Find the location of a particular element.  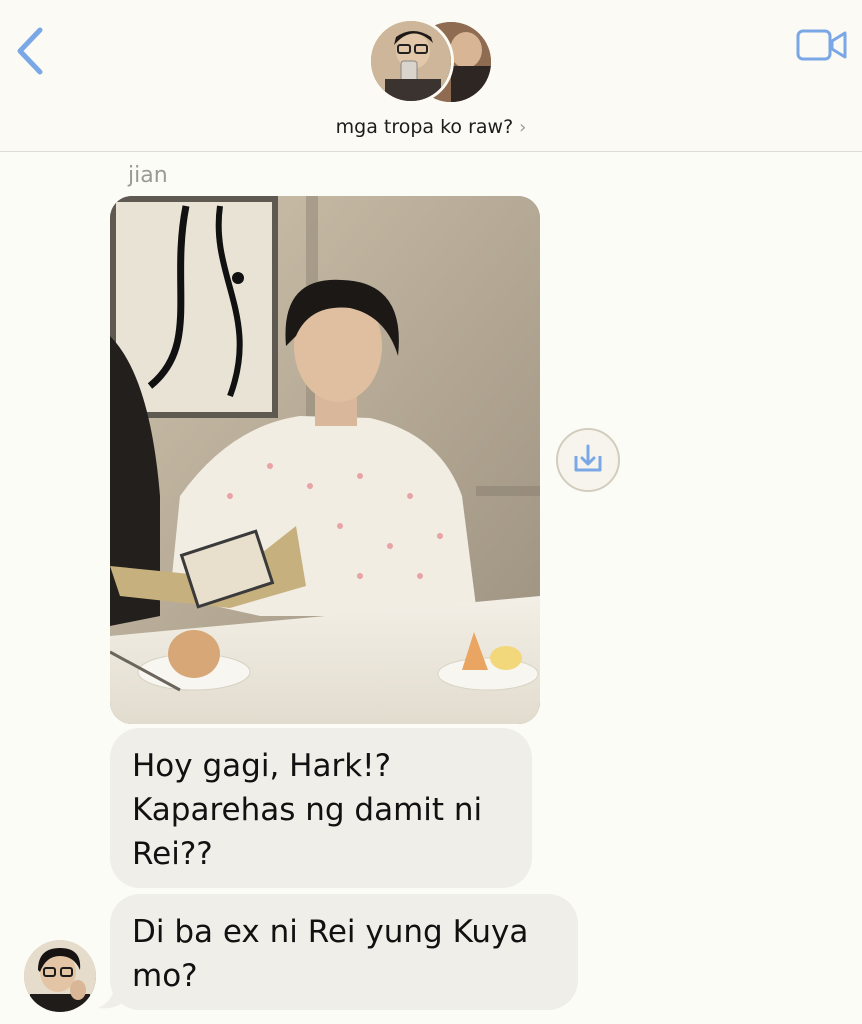

member-avatar is located at coordinates (411, 61).